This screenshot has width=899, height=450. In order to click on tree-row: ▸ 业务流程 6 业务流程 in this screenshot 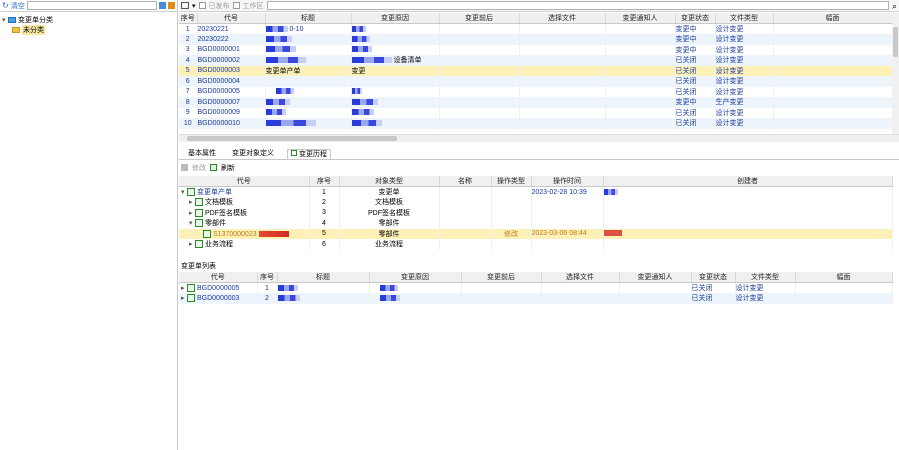, I will do `click(536, 244)`.